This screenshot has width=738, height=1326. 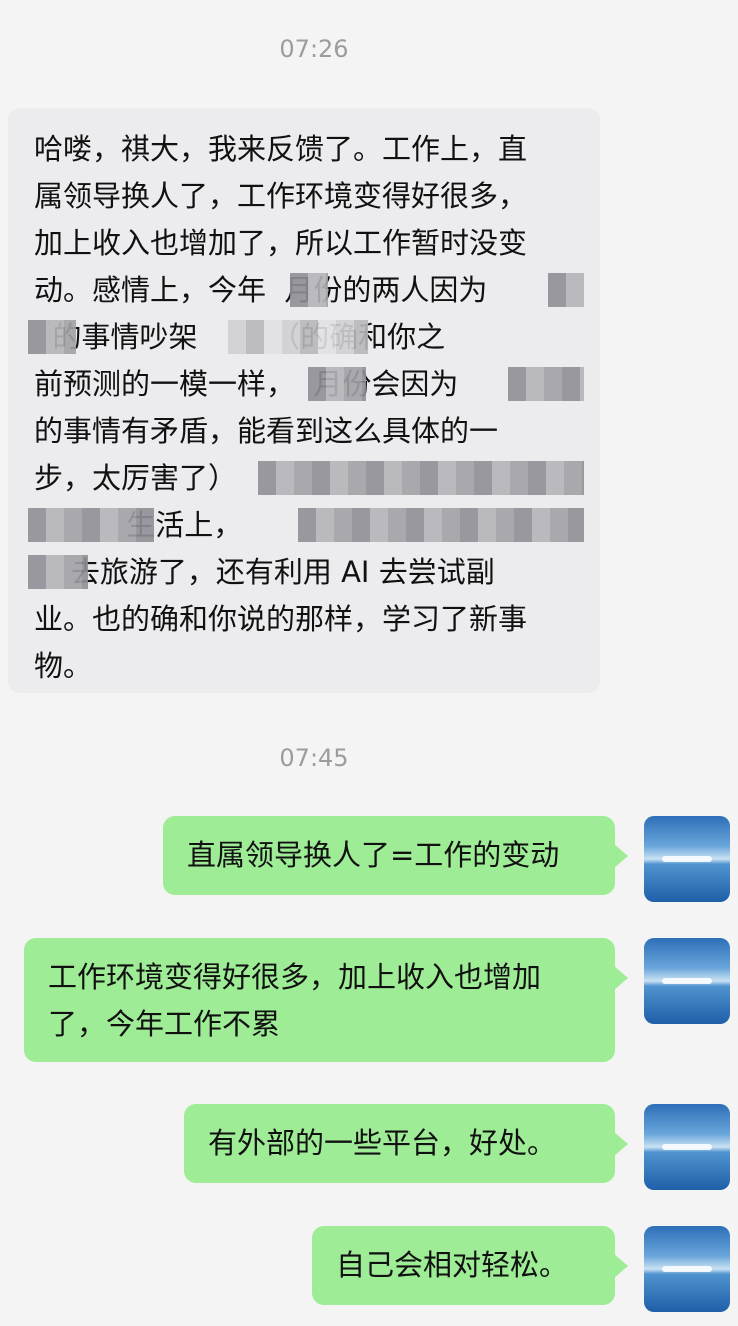 I want to click on message-line: 前预测的一模一样， 月份会因为, so click(x=246, y=384).